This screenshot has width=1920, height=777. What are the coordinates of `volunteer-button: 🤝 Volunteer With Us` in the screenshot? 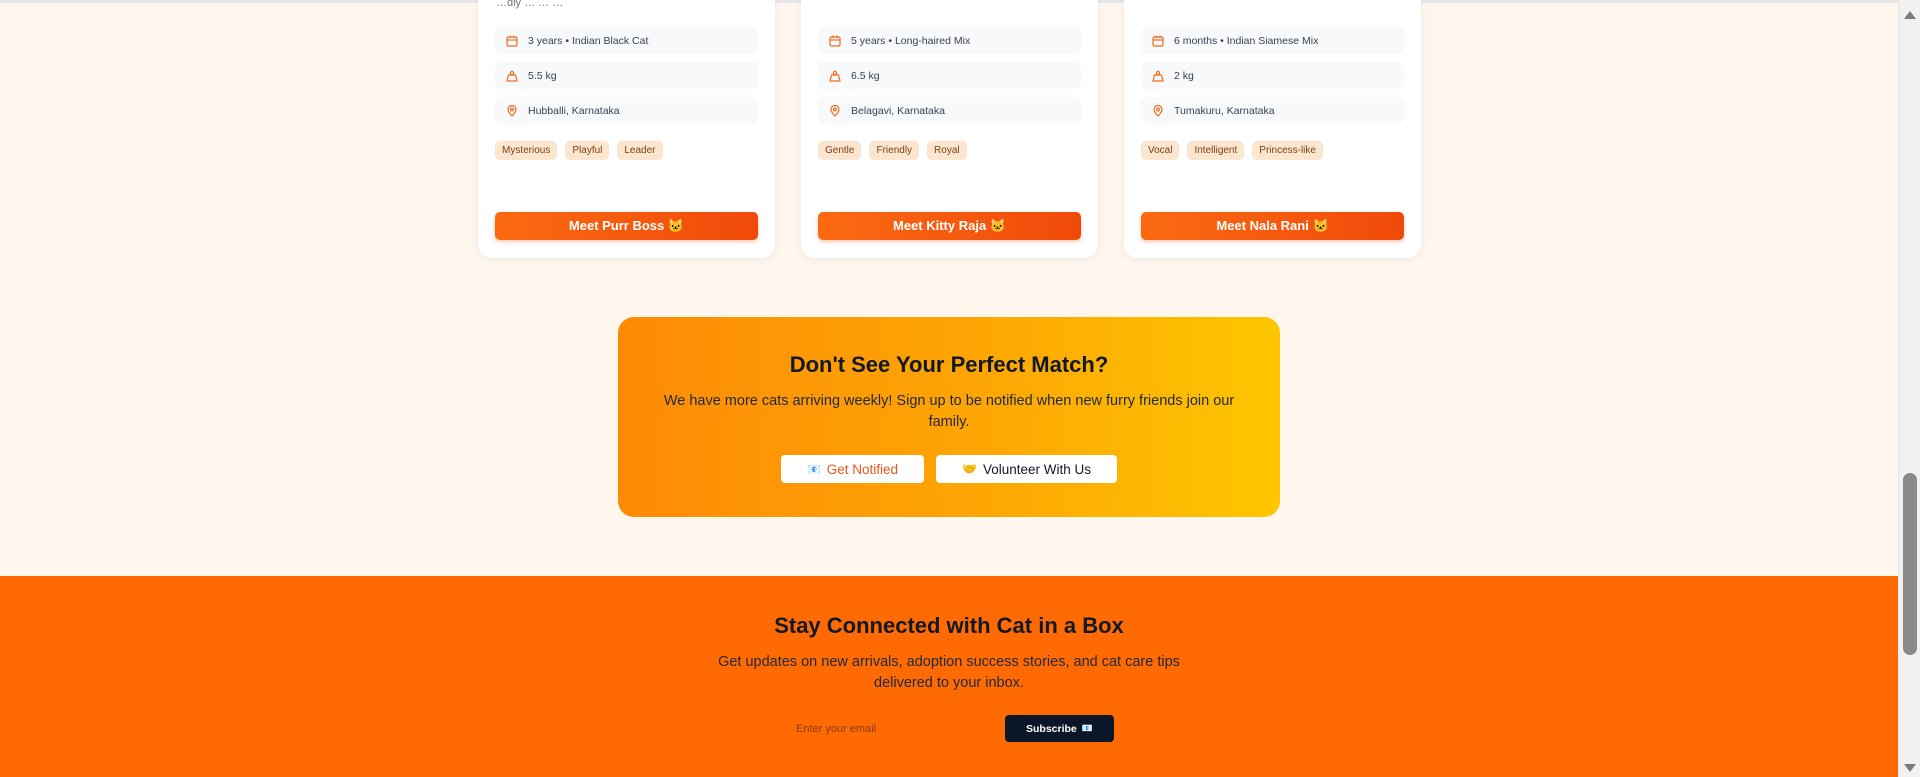 It's located at (1026, 469).